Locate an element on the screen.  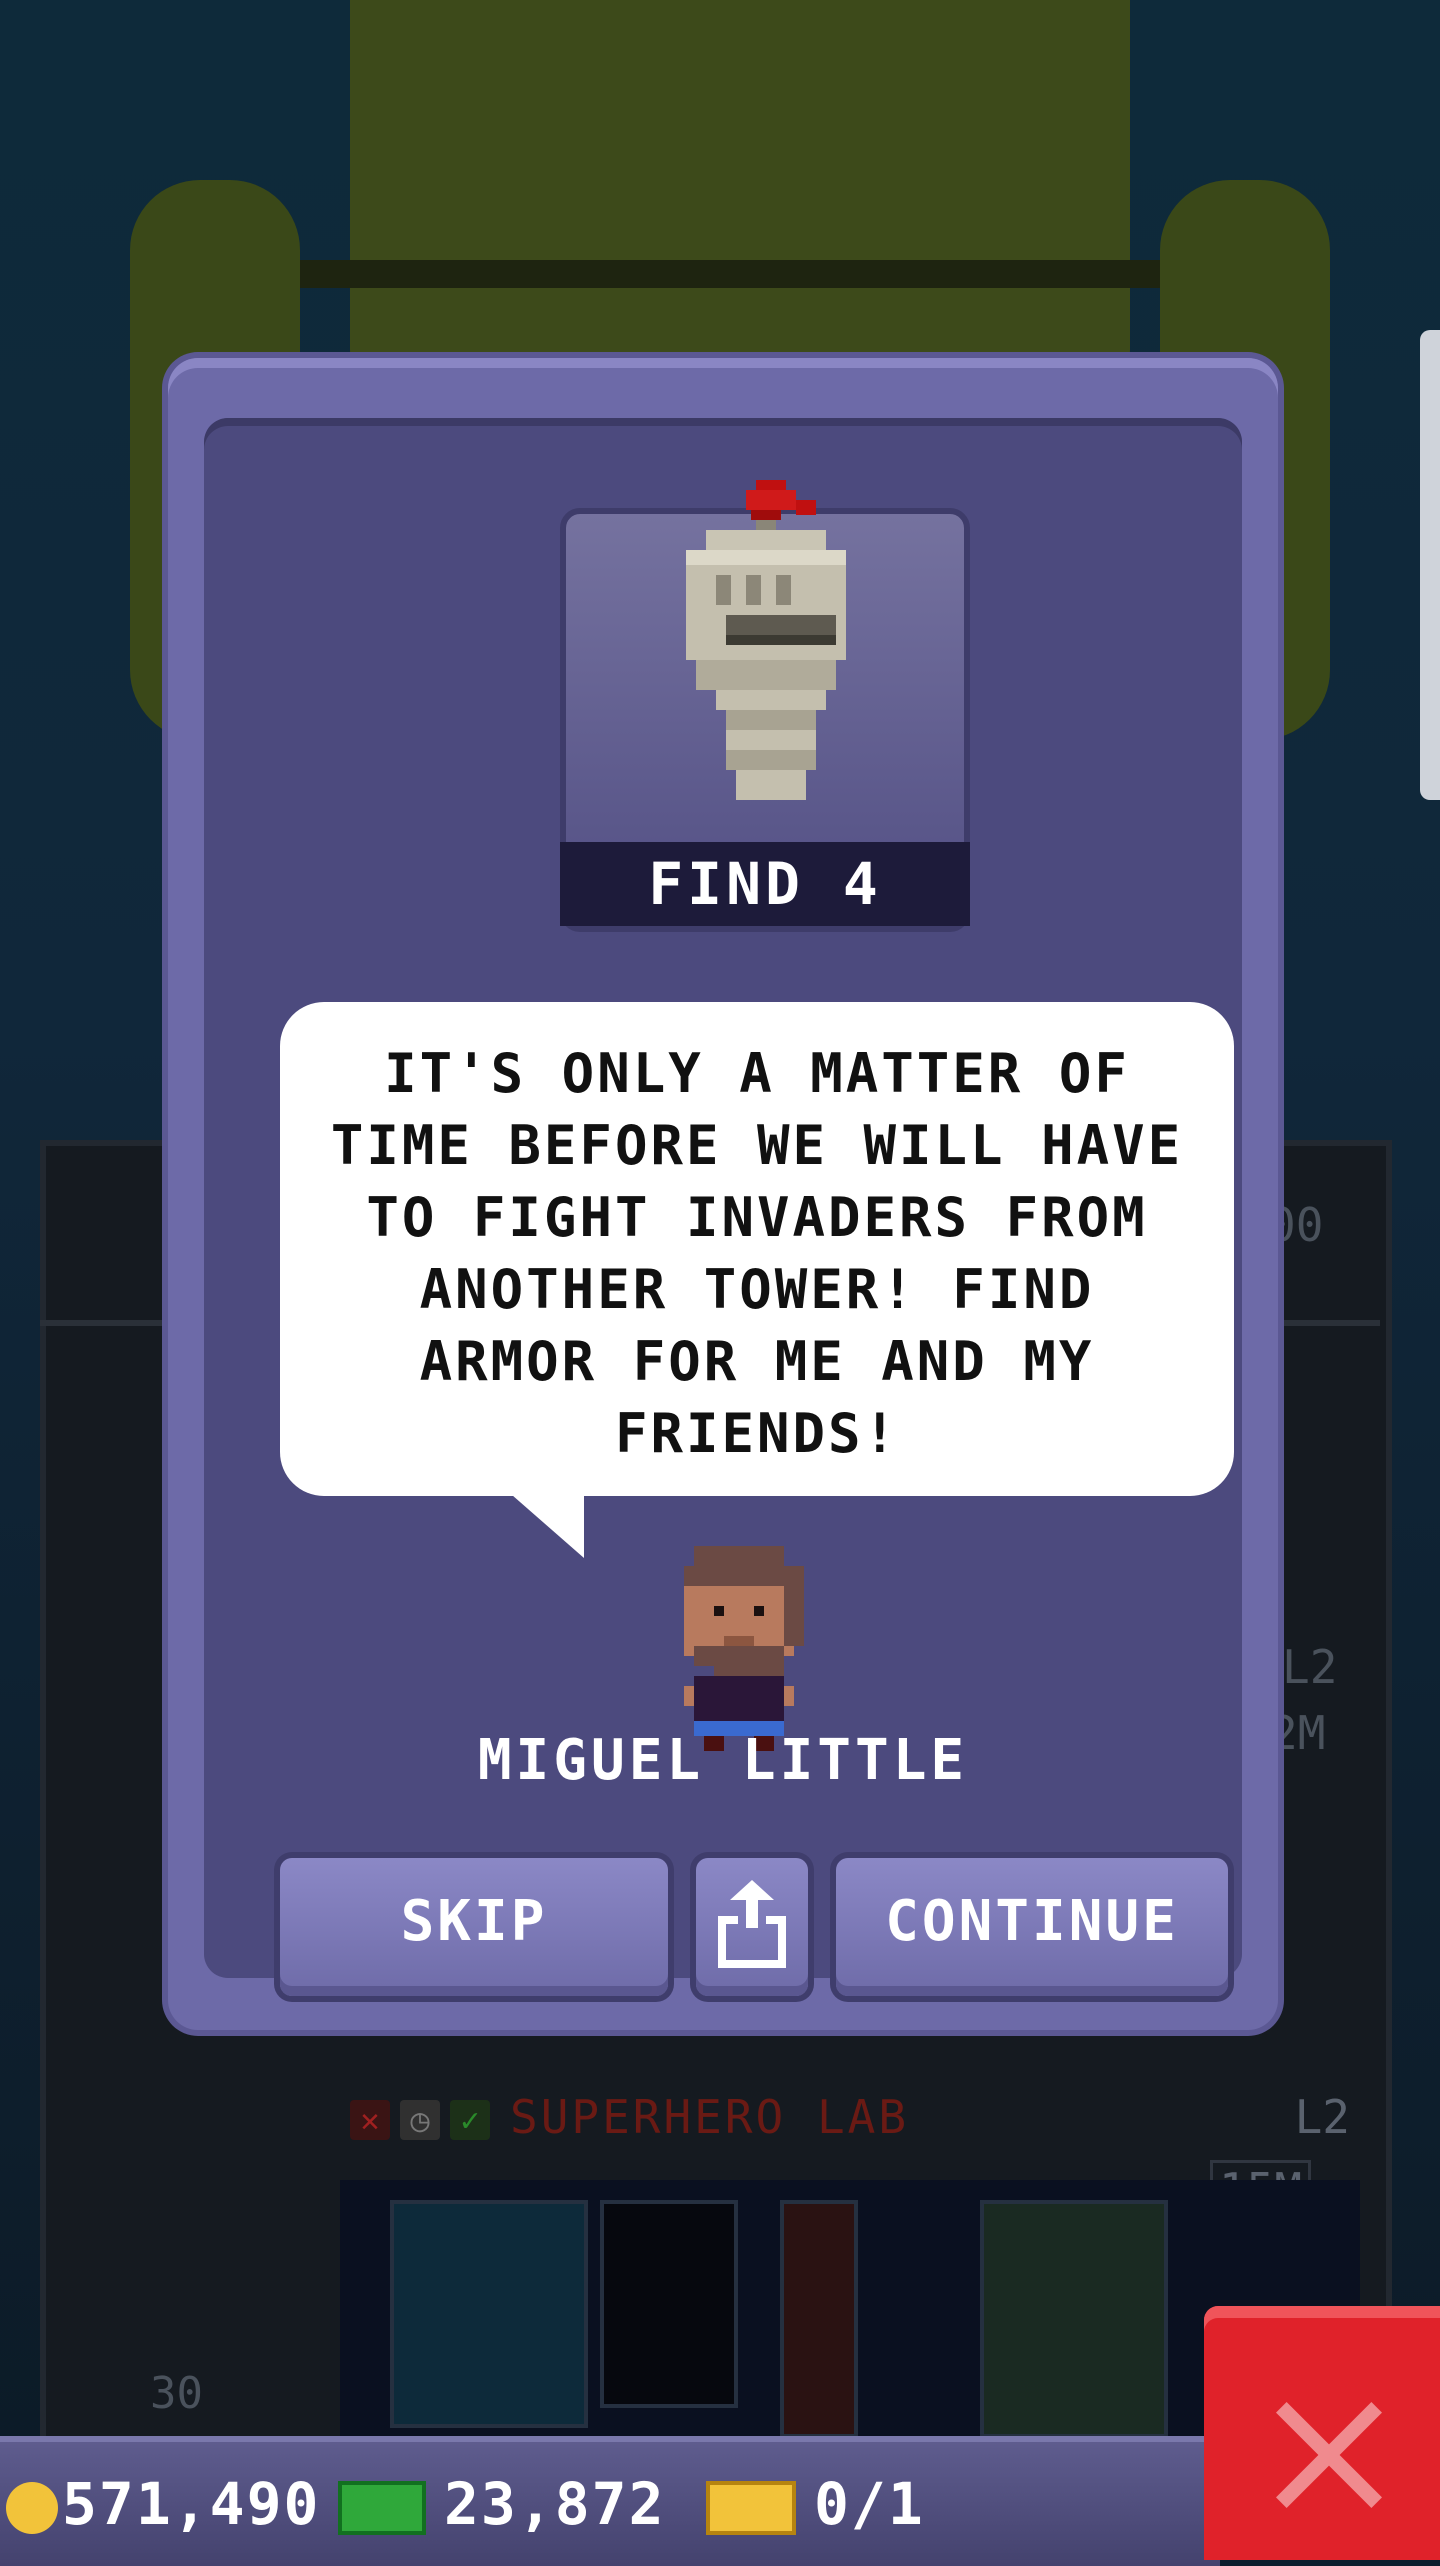
tickets-value: 0/1 is located at coordinates (869, 2504).